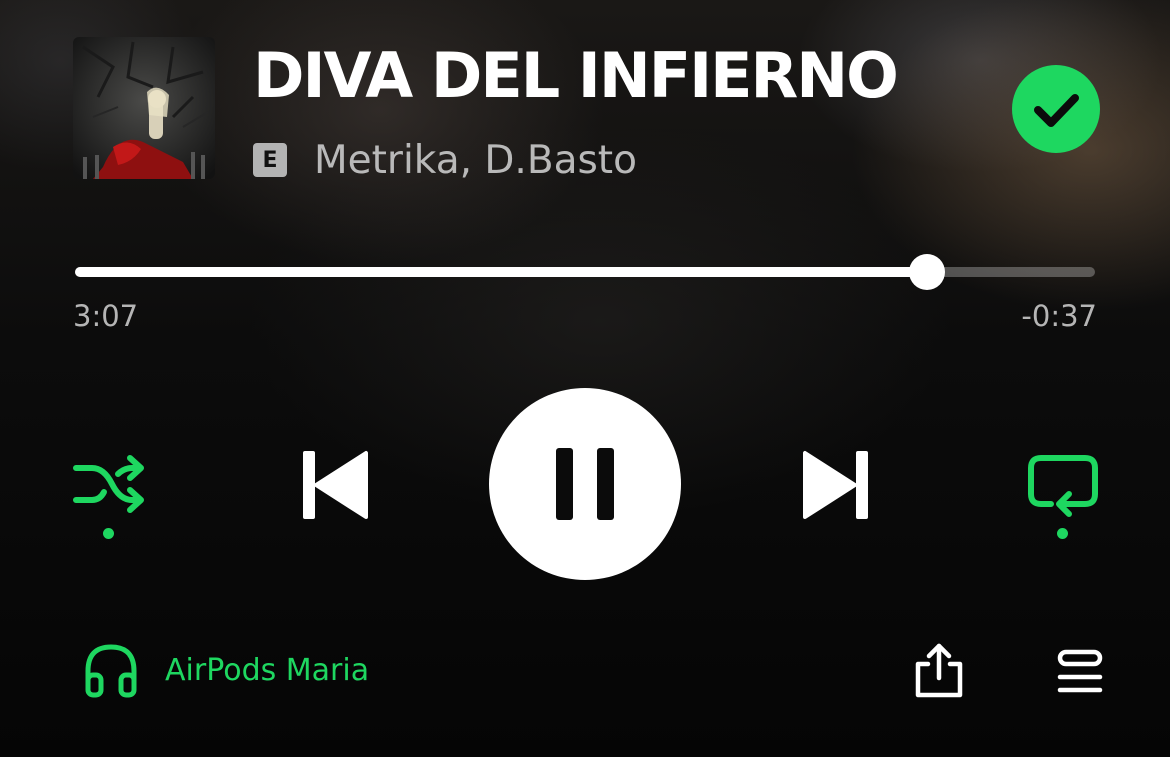 This screenshot has height=757, width=1170. I want to click on repeat-active-dot, so click(1062, 533).